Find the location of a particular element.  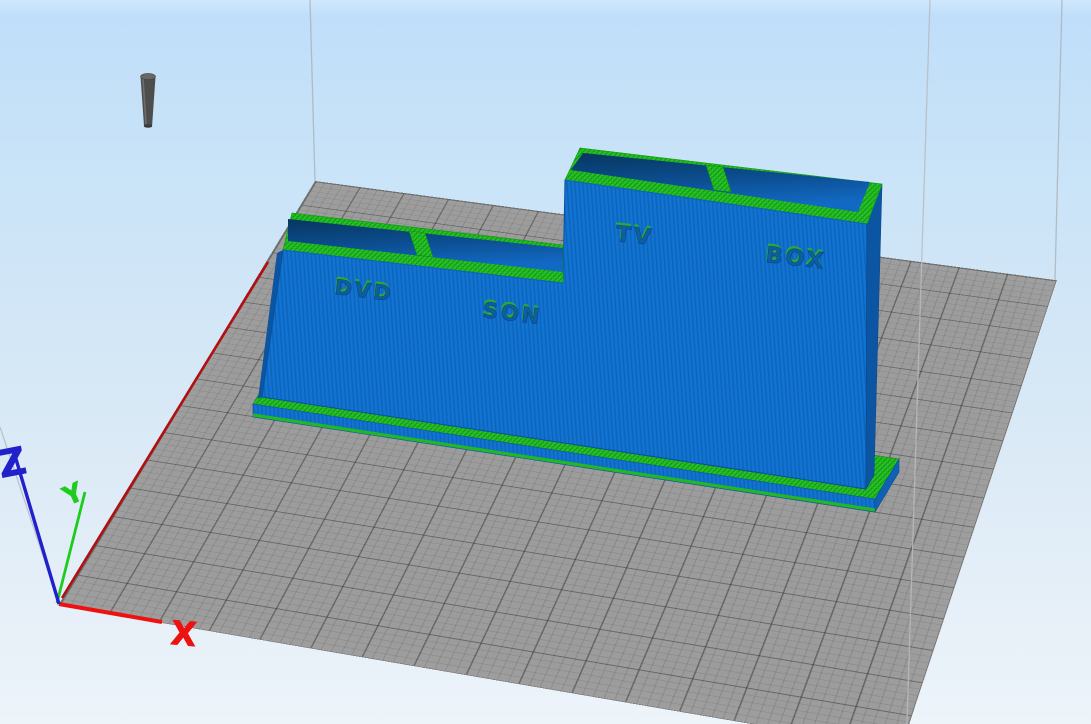

z-axis-label: Z is located at coordinates (15, 462).